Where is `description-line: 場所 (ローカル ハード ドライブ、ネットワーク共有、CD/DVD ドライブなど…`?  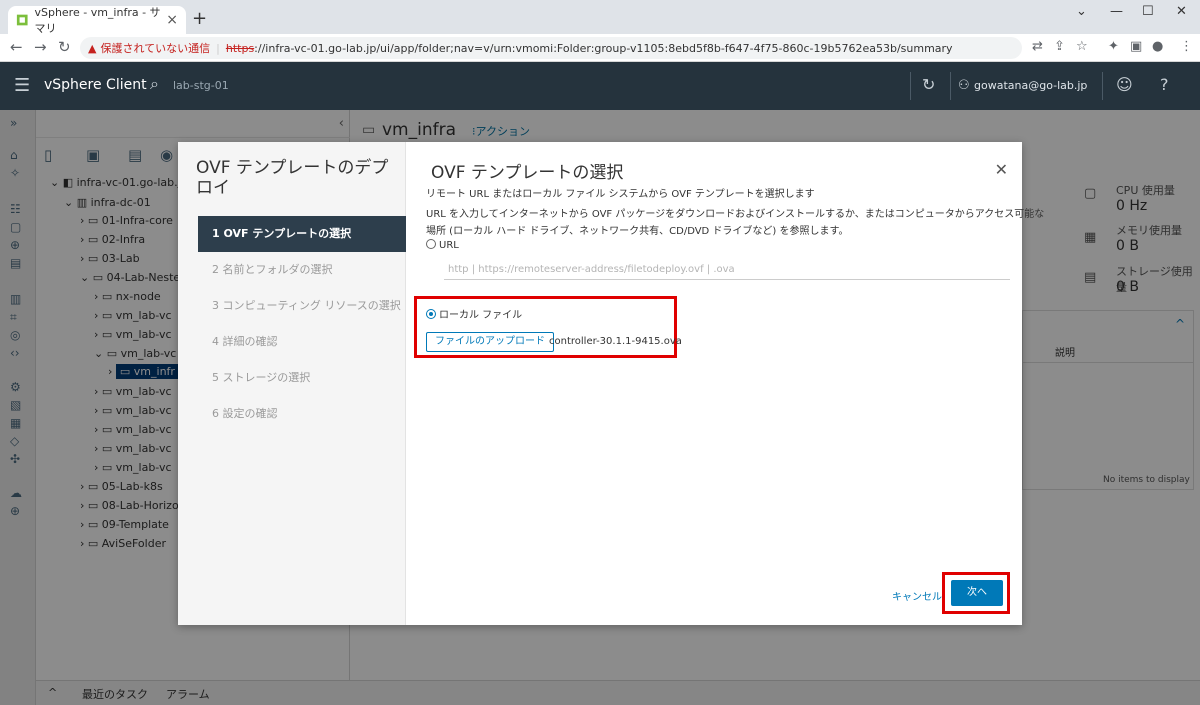
description-line: 場所 (ローカル ハード ドライブ、ネットワーク共有、CD/DVD ドライブなど… is located at coordinates (637, 231).